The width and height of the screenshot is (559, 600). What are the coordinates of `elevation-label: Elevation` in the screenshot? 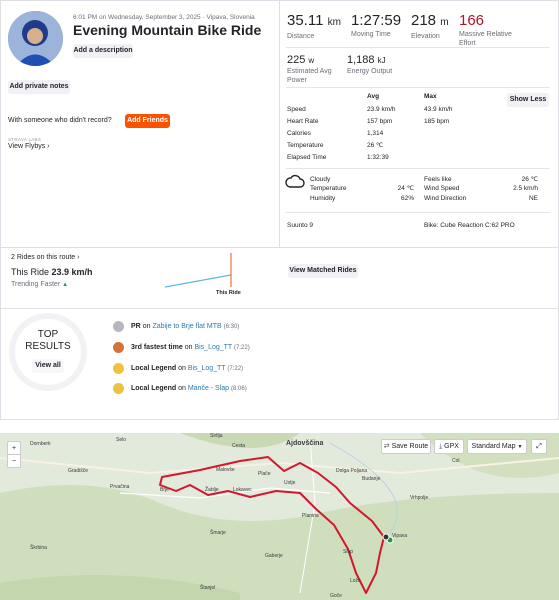 It's located at (425, 36).